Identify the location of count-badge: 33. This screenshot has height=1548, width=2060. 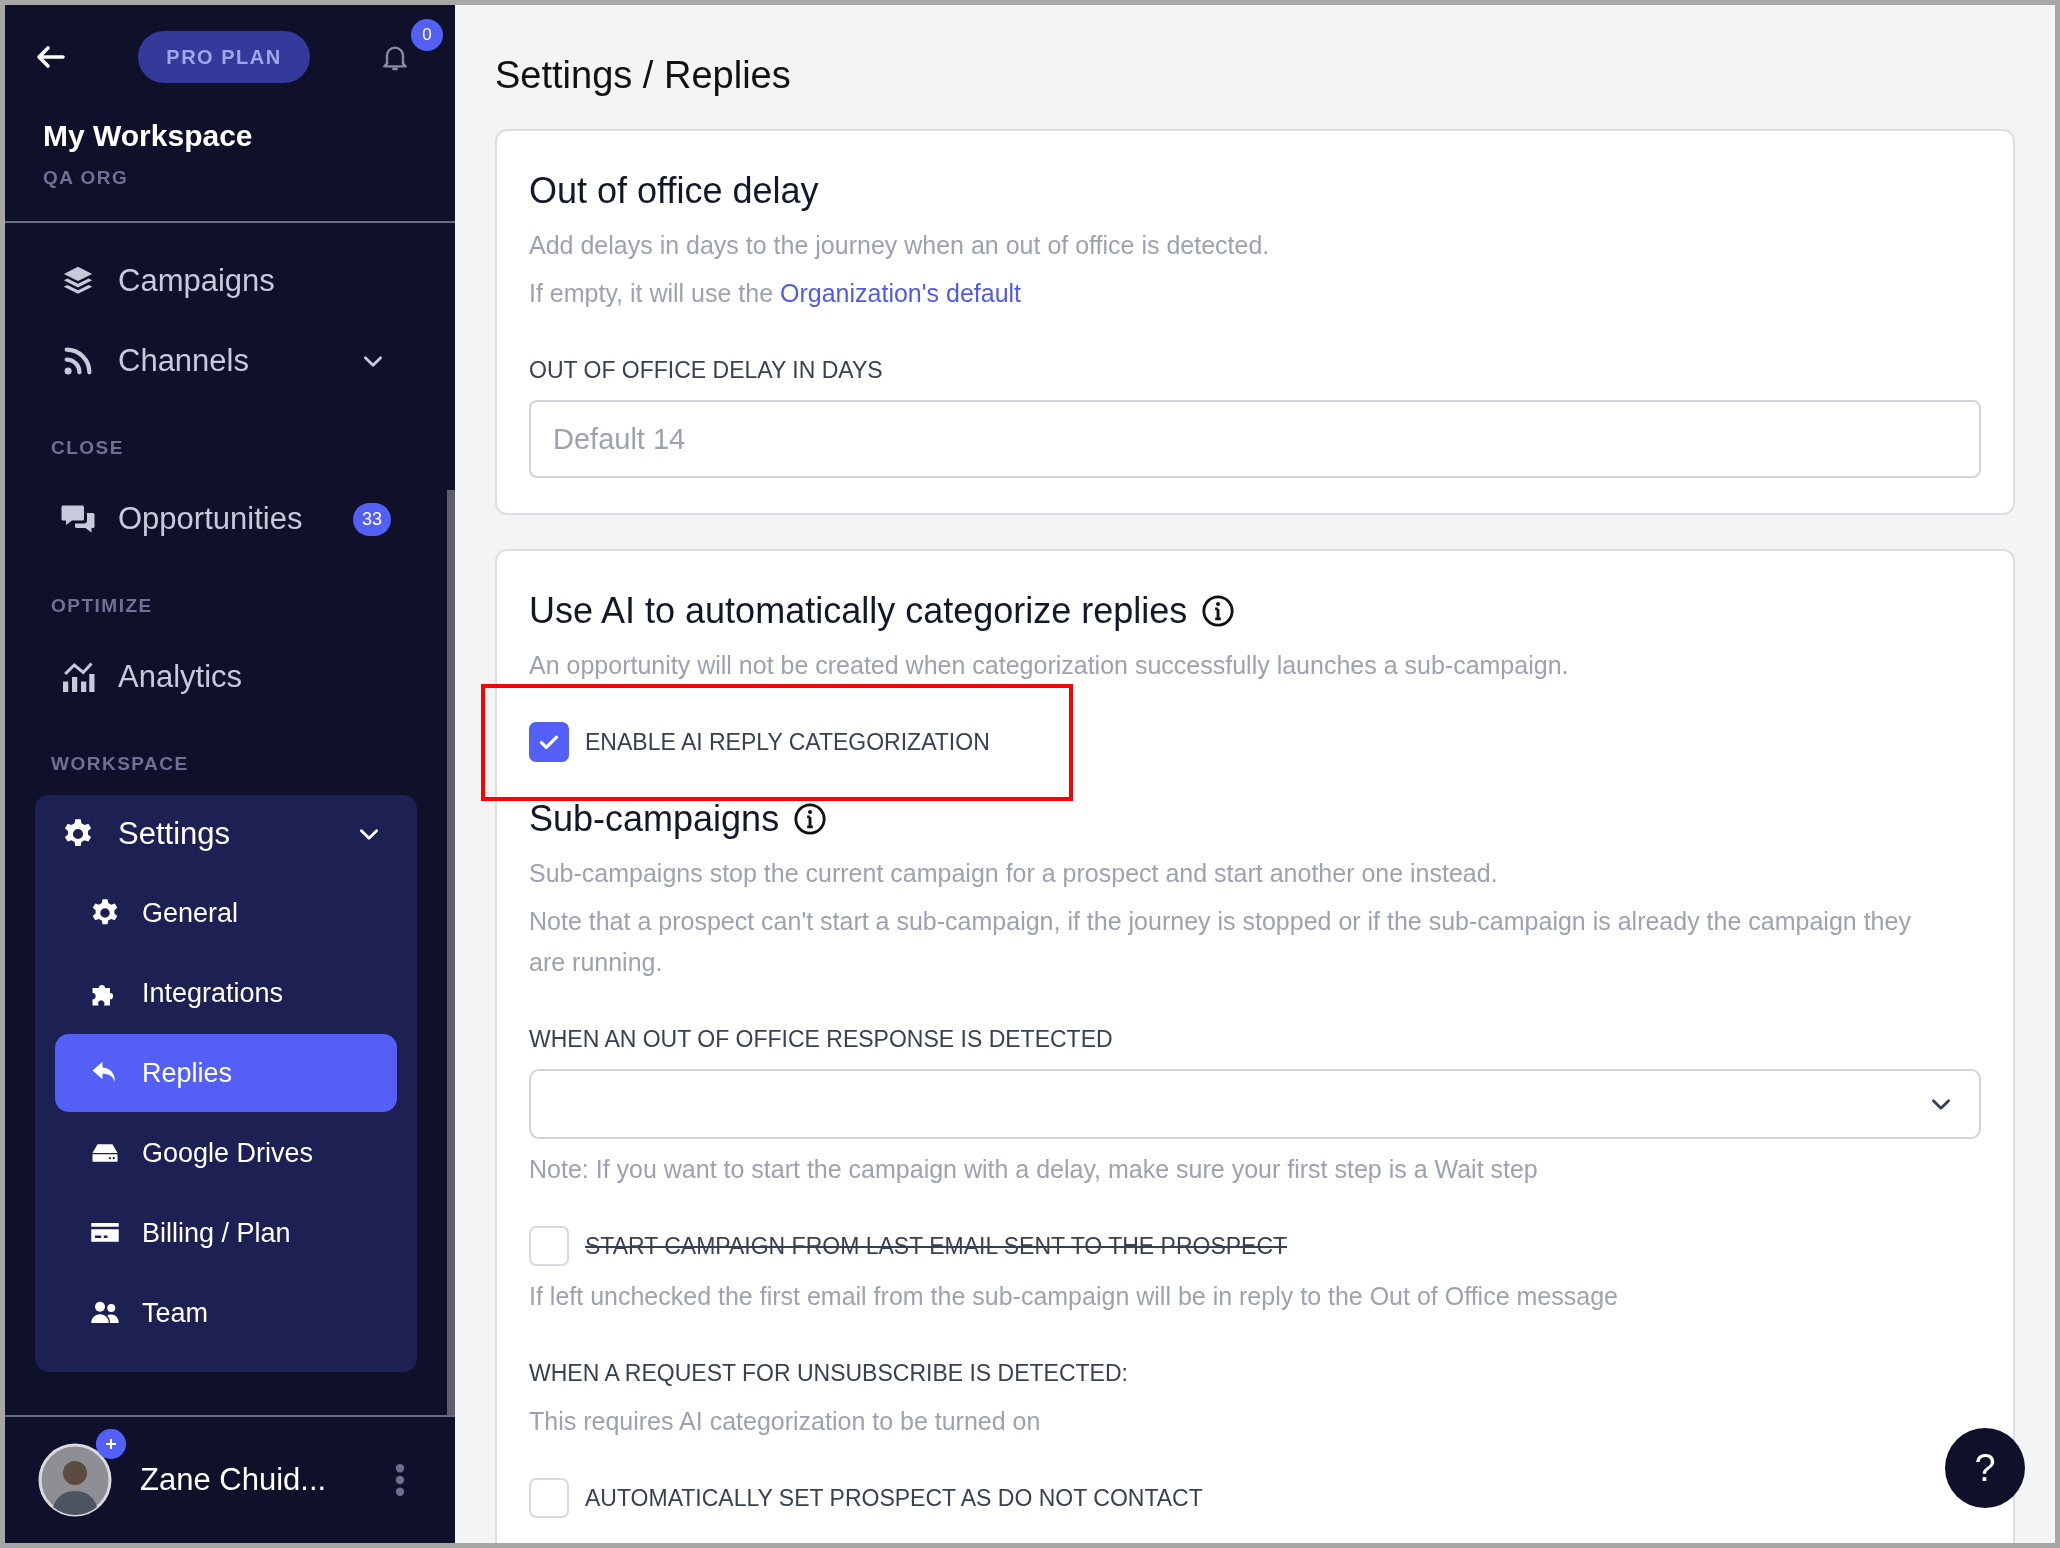
(371, 519).